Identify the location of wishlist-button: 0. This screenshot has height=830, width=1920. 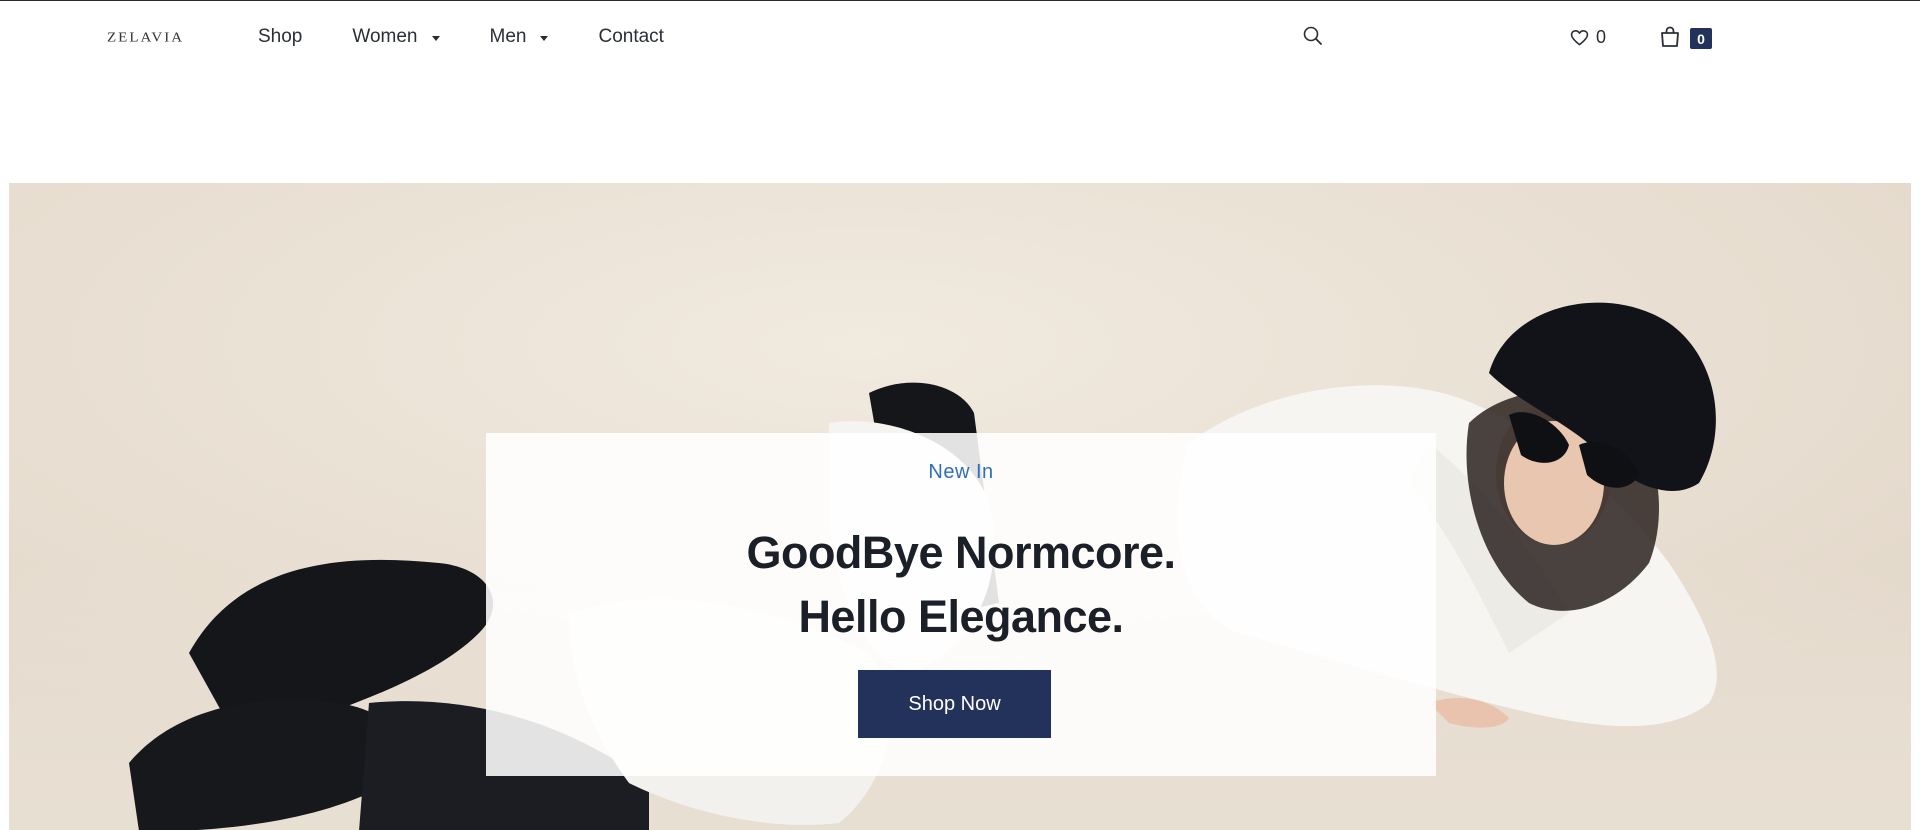
(1588, 37).